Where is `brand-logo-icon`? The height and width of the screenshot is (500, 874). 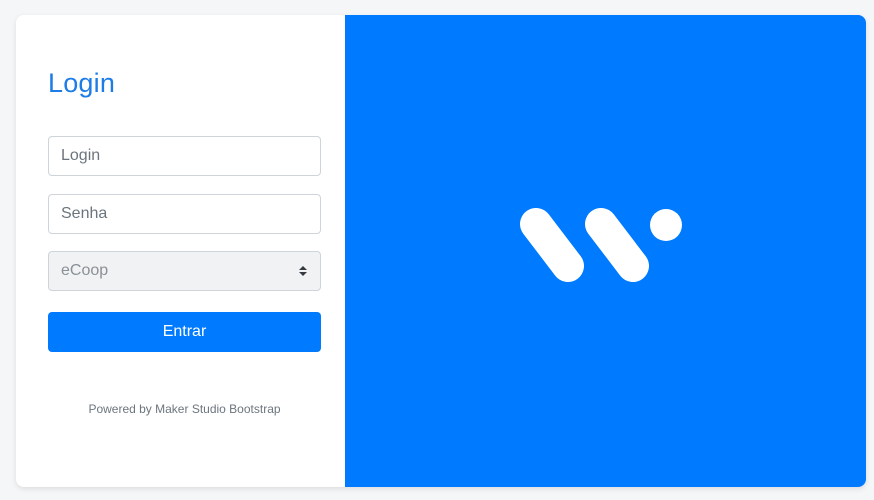 brand-logo-icon is located at coordinates (601, 245).